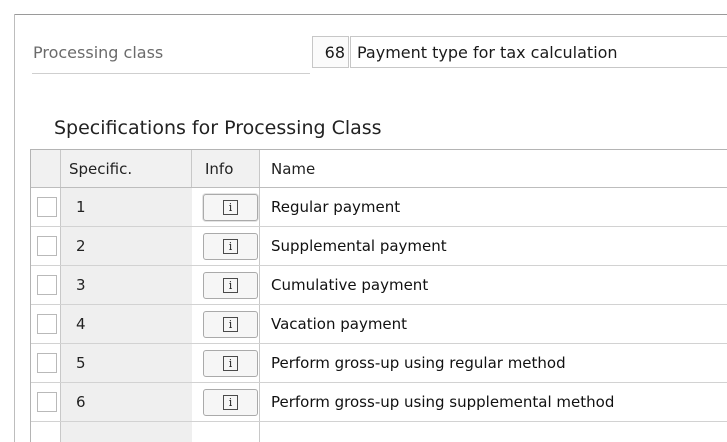 The width and height of the screenshot is (727, 442). Describe the element at coordinates (126, 432) in the screenshot. I see `spec-cell-background` at that location.